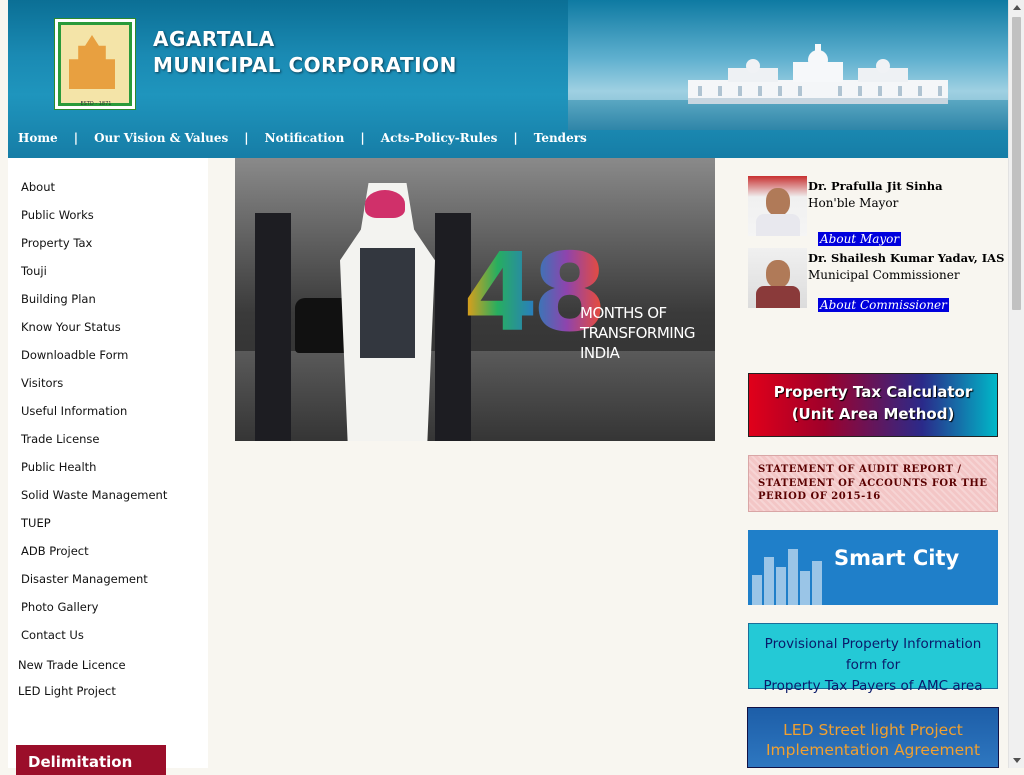 This screenshot has height=775, width=1024. What do you see at coordinates (108, 498) in the screenshot?
I see `sidebar-item-solid-waste-management: Solid Waste Management` at bounding box center [108, 498].